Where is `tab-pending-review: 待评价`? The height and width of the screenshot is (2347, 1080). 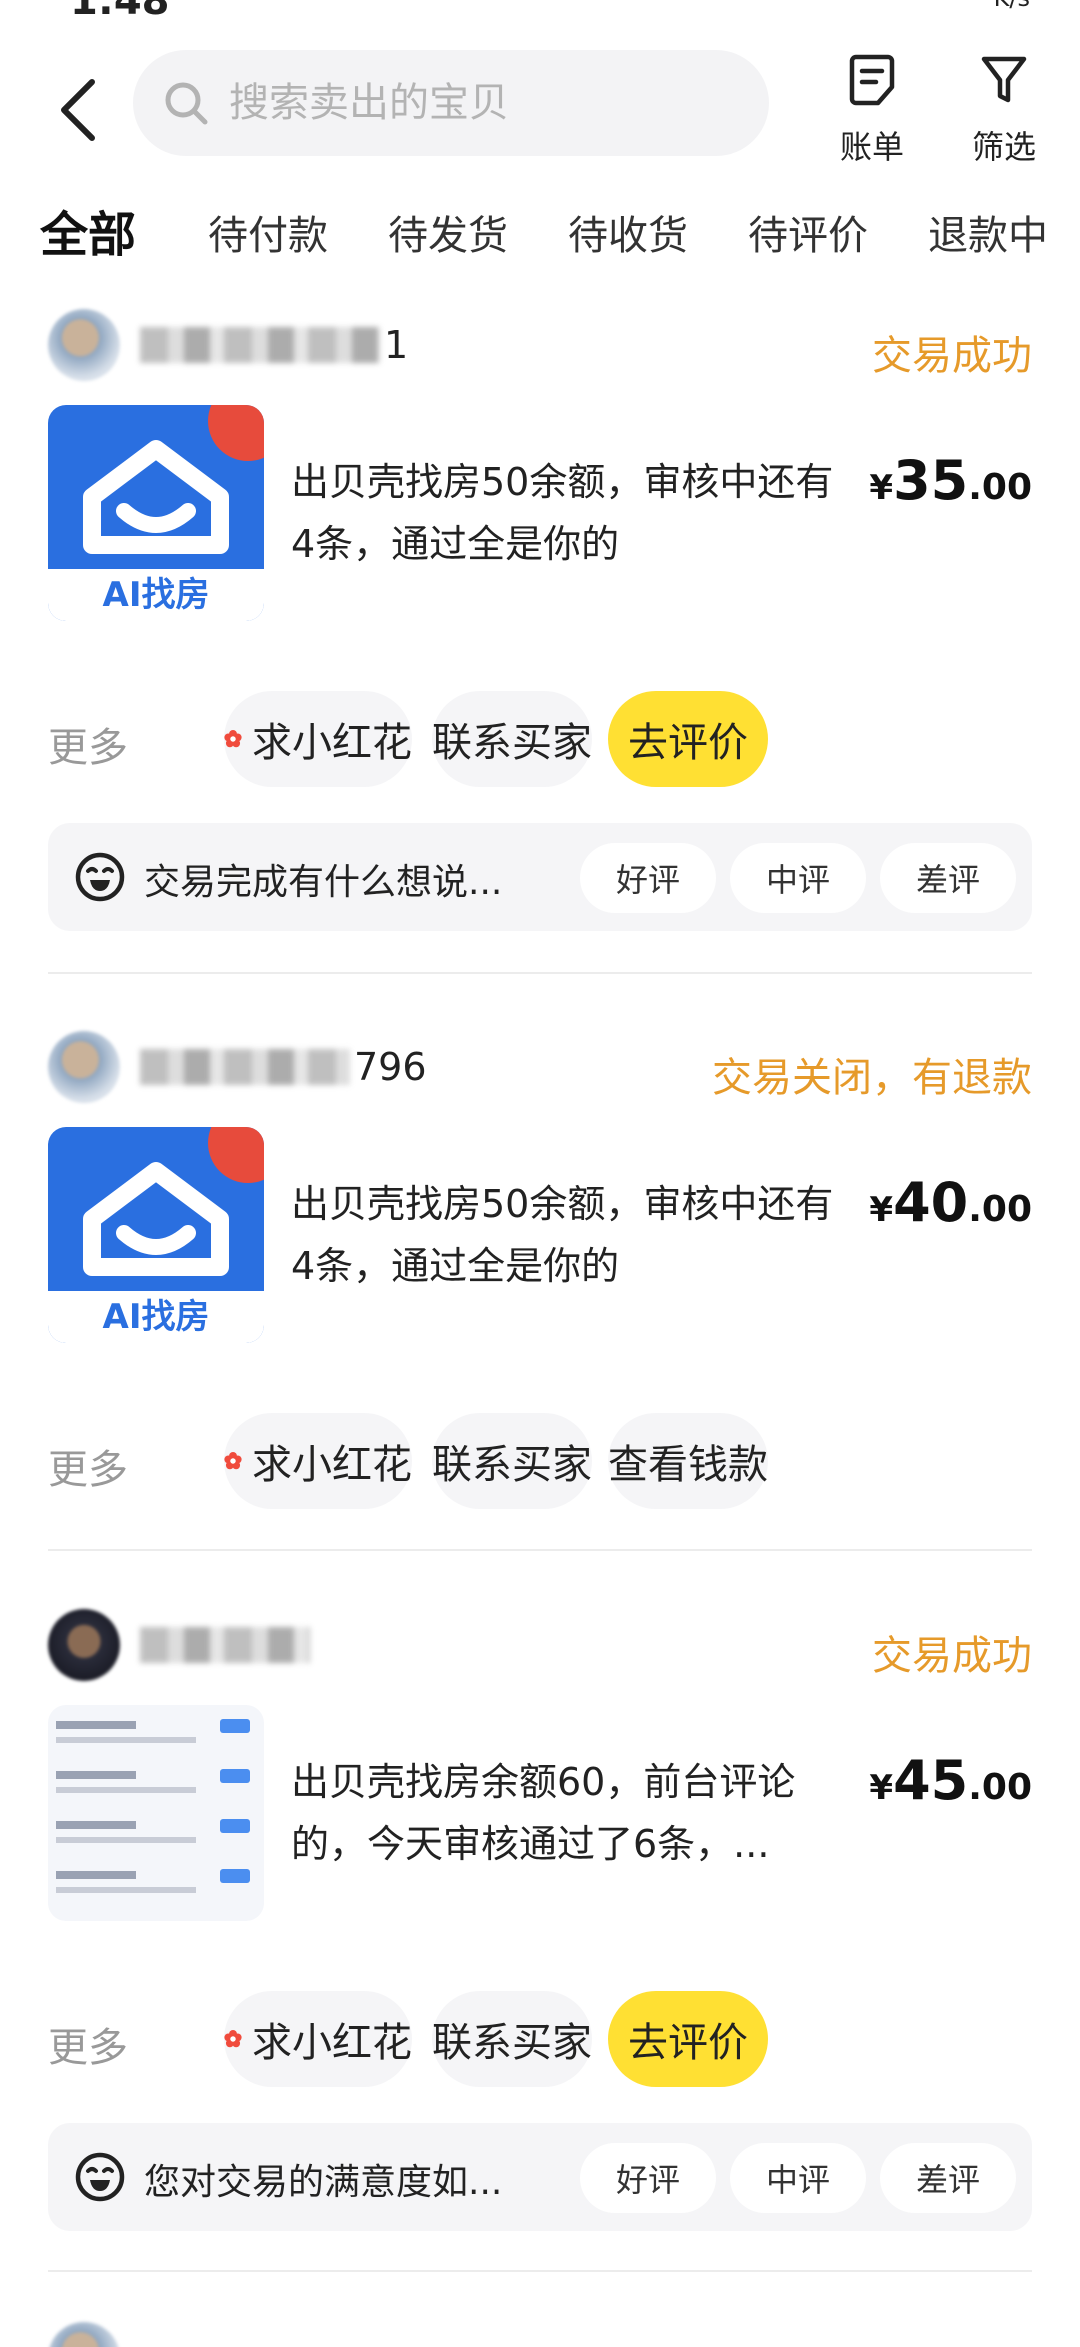
tab-pending-review: 待评价 is located at coordinates (808, 232).